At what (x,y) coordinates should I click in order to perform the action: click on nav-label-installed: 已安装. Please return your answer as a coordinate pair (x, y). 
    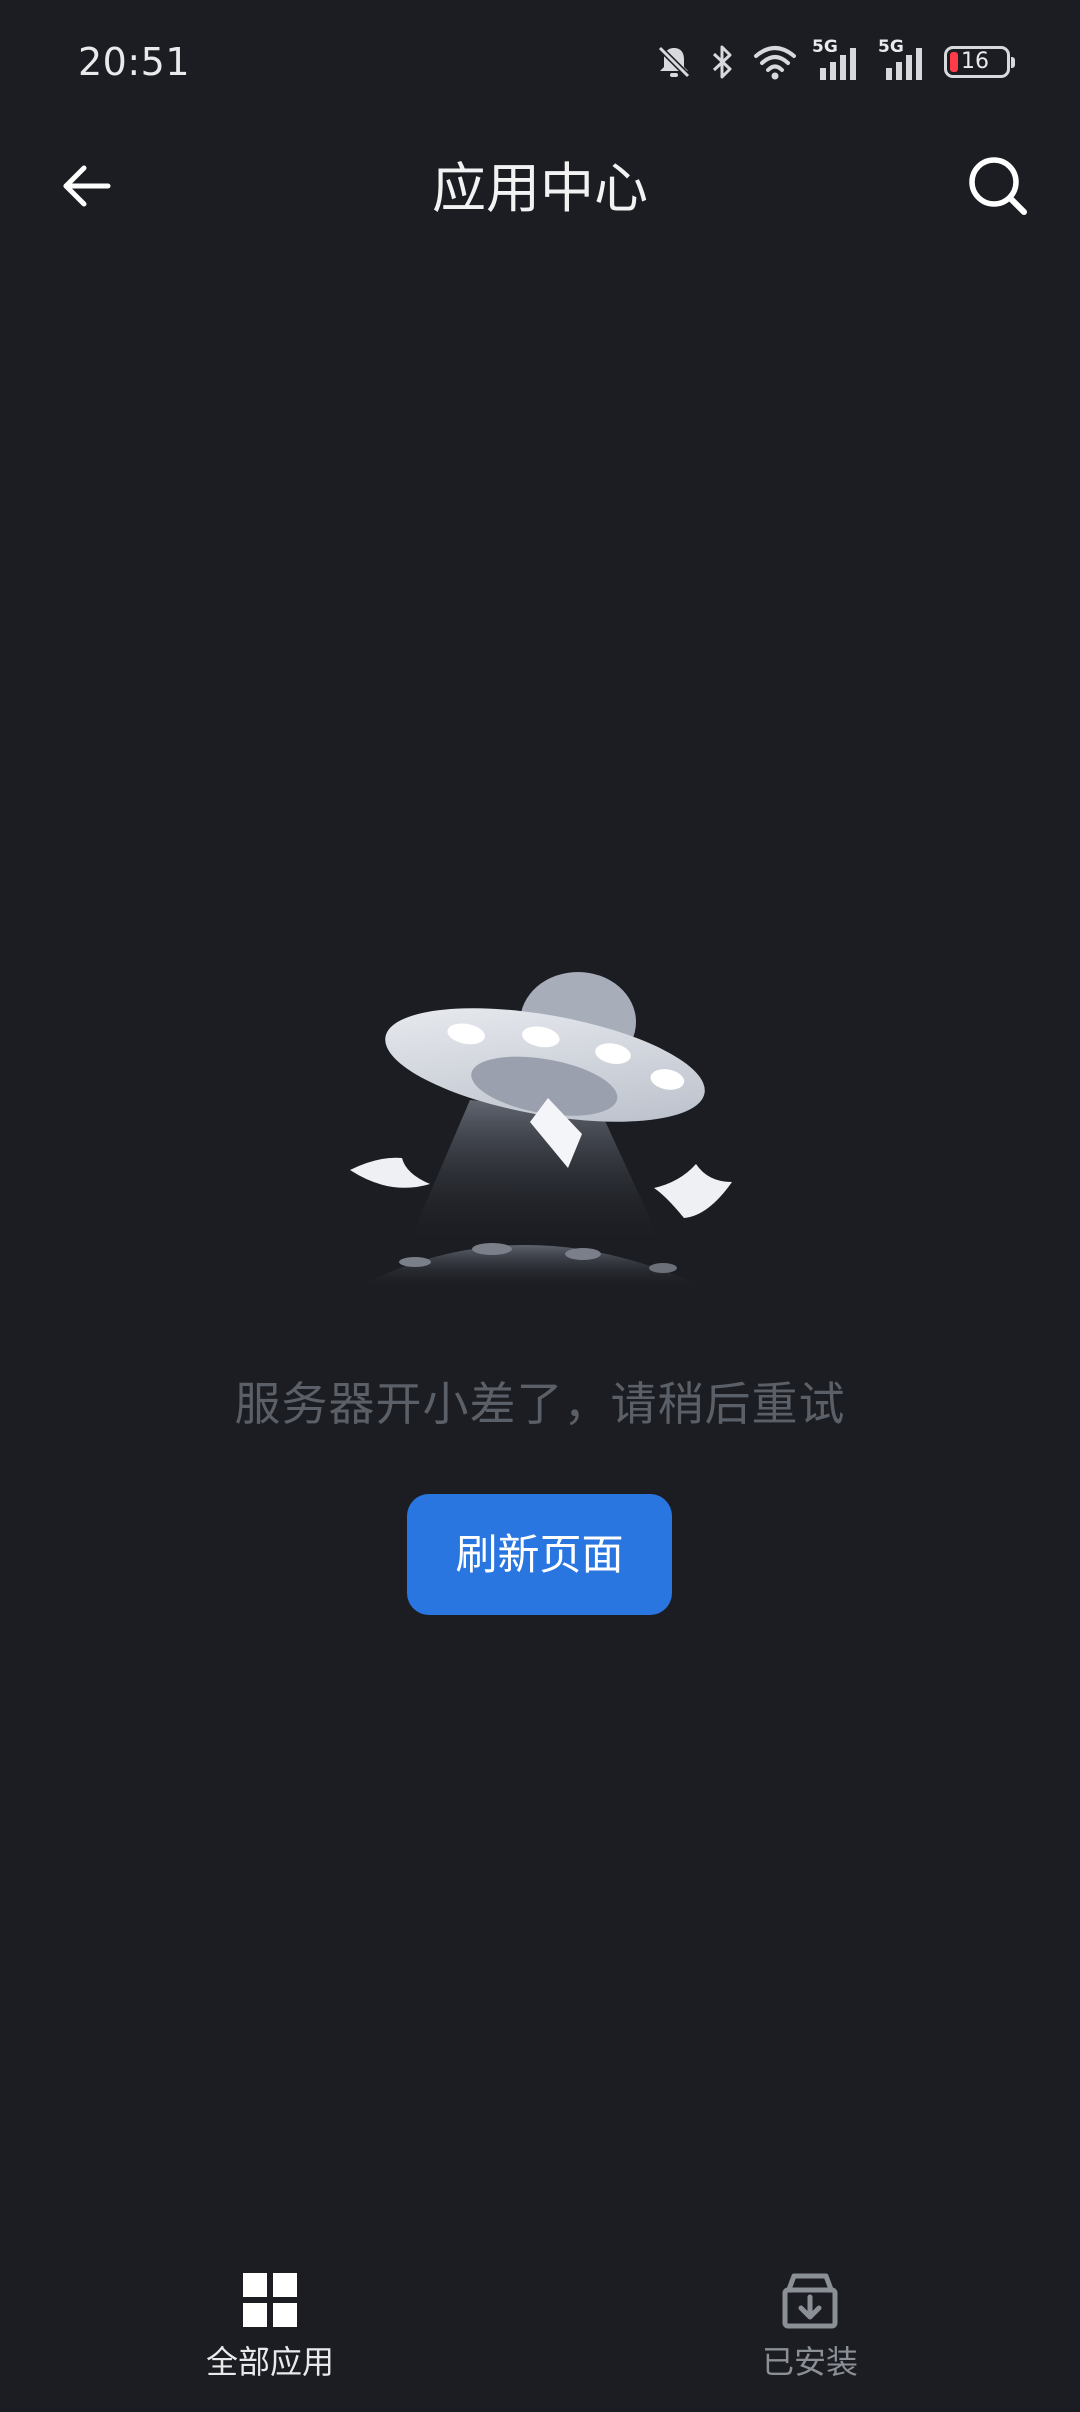
    Looking at the image, I should click on (809, 2362).